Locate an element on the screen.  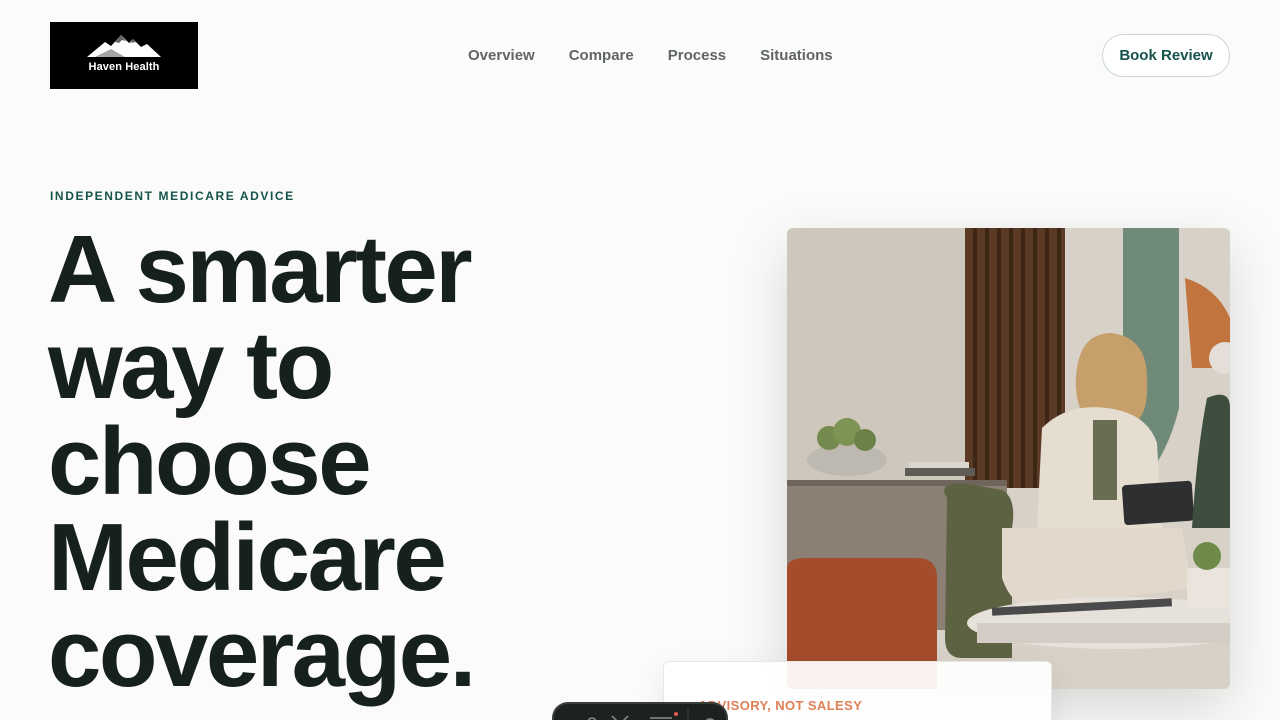
hero-eyebrow: INDEPENDENT MEDICARE ADVICE is located at coordinates (172, 196).